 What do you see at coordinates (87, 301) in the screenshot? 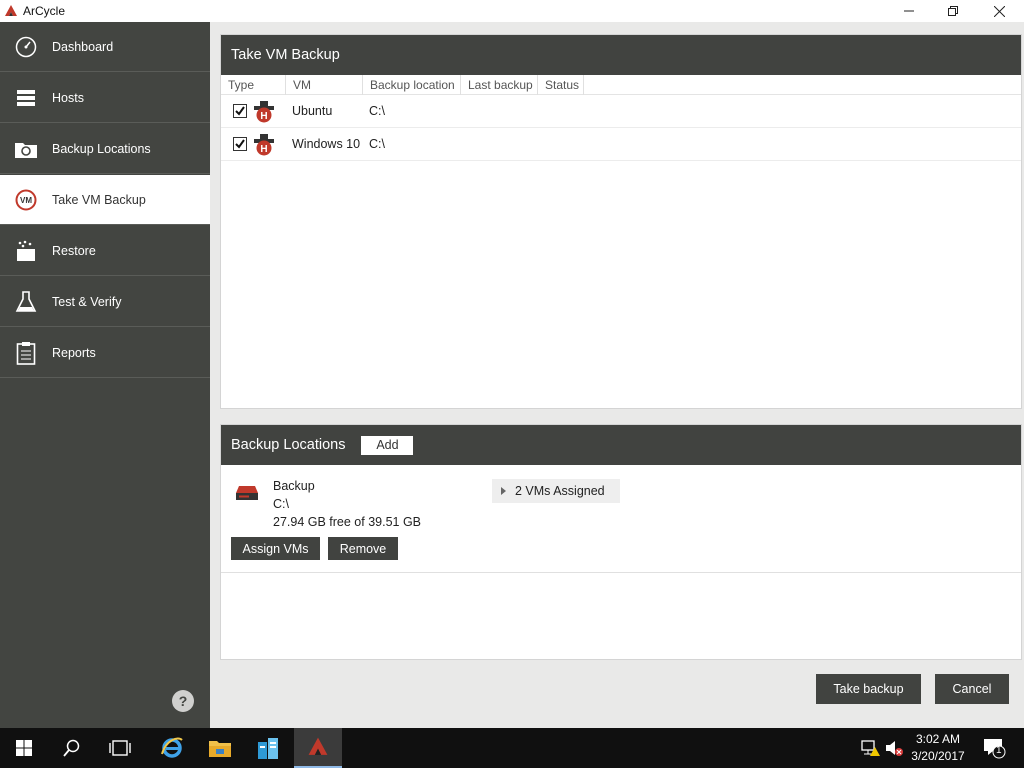
I see `sidebar-item-label: Test & Verify` at bounding box center [87, 301].